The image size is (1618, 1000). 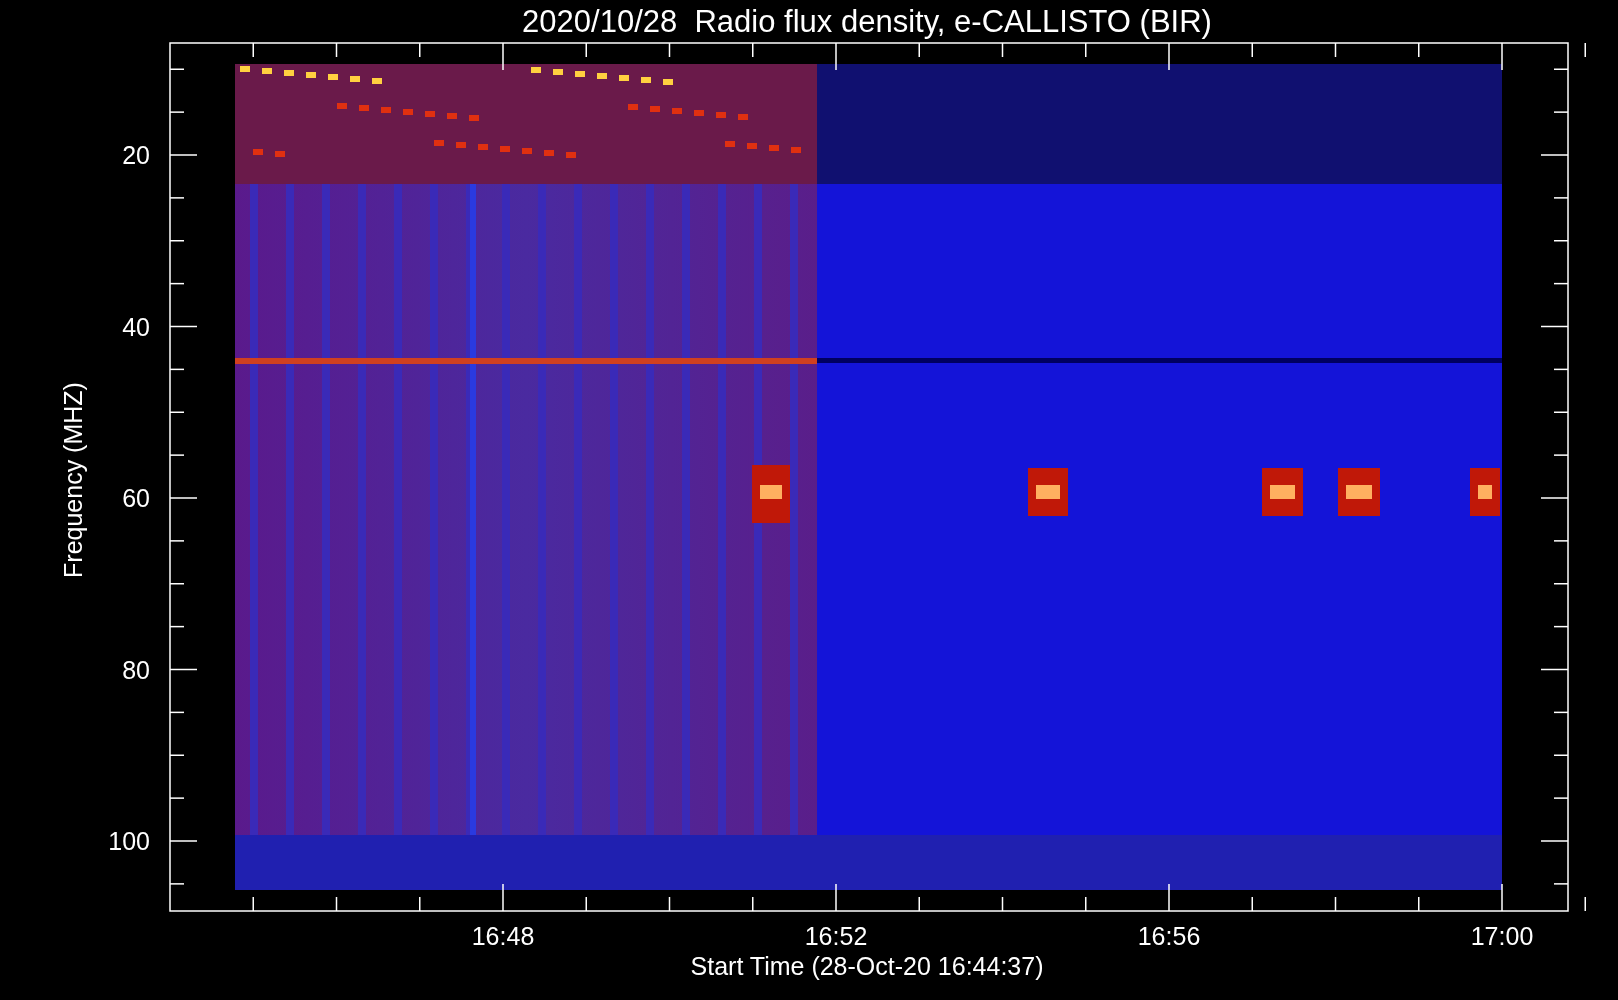 What do you see at coordinates (136, 498) in the screenshot?
I see `y-tick-label: 60` at bounding box center [136, 498].